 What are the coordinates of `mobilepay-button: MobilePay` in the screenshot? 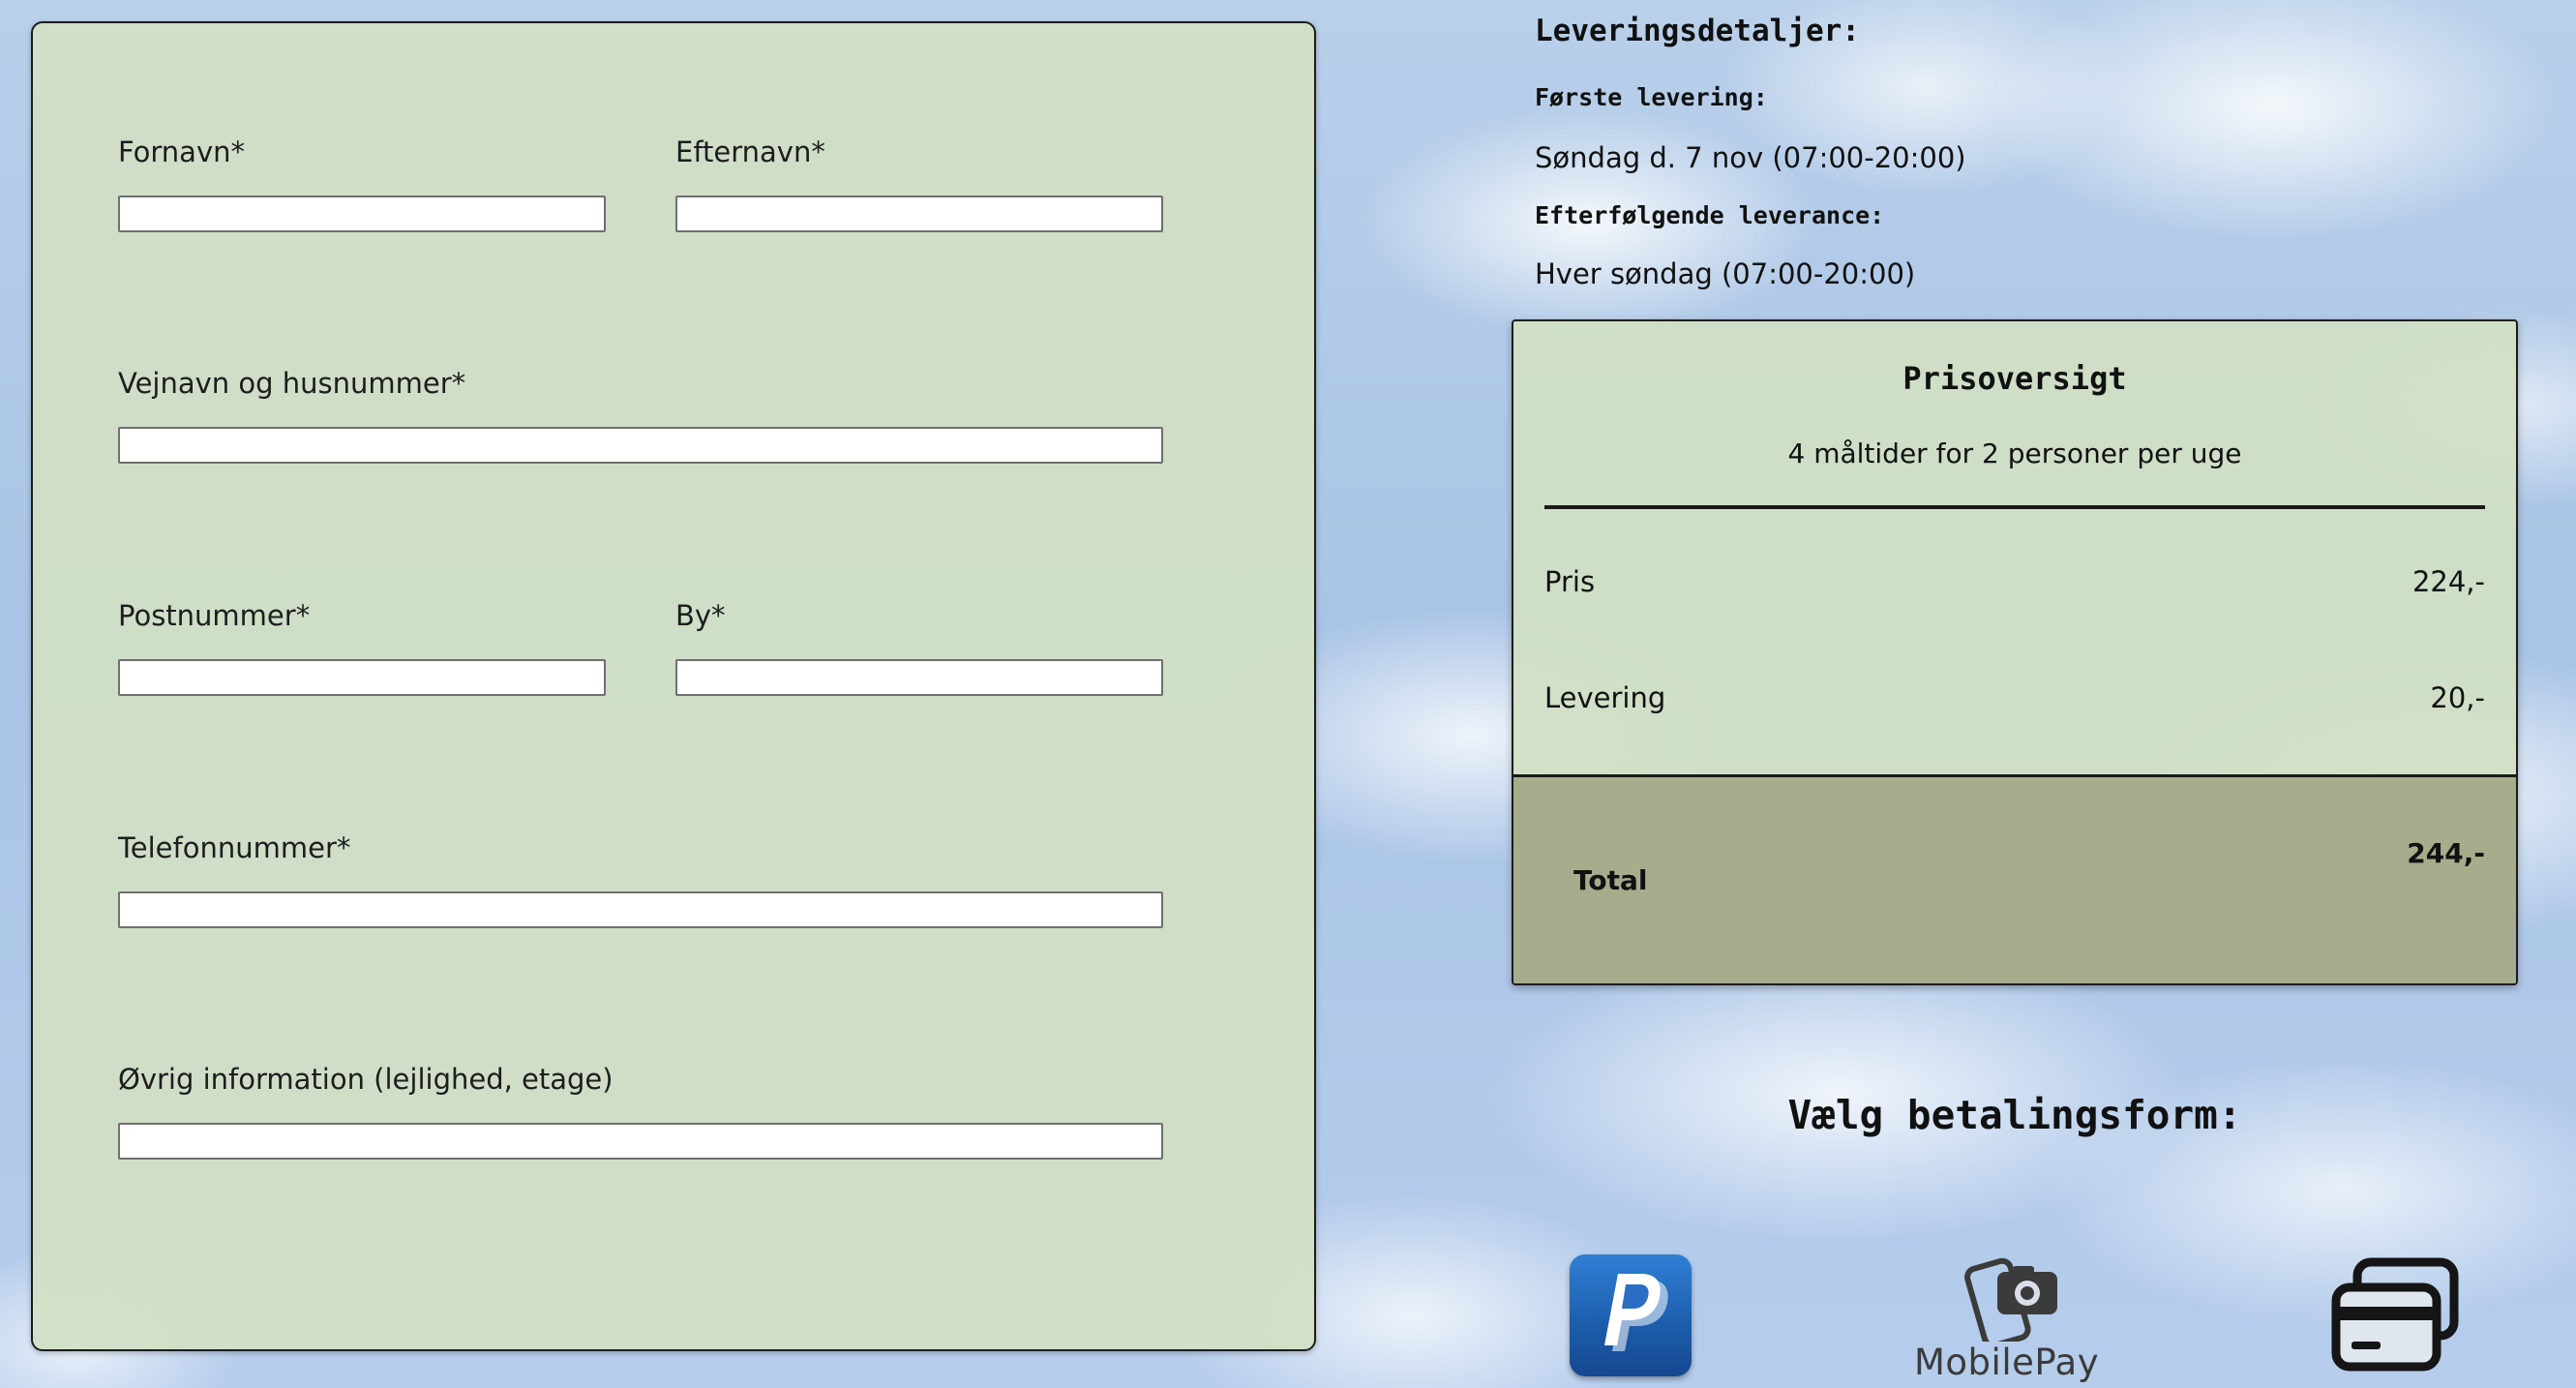 It's located at (2022, 1316).